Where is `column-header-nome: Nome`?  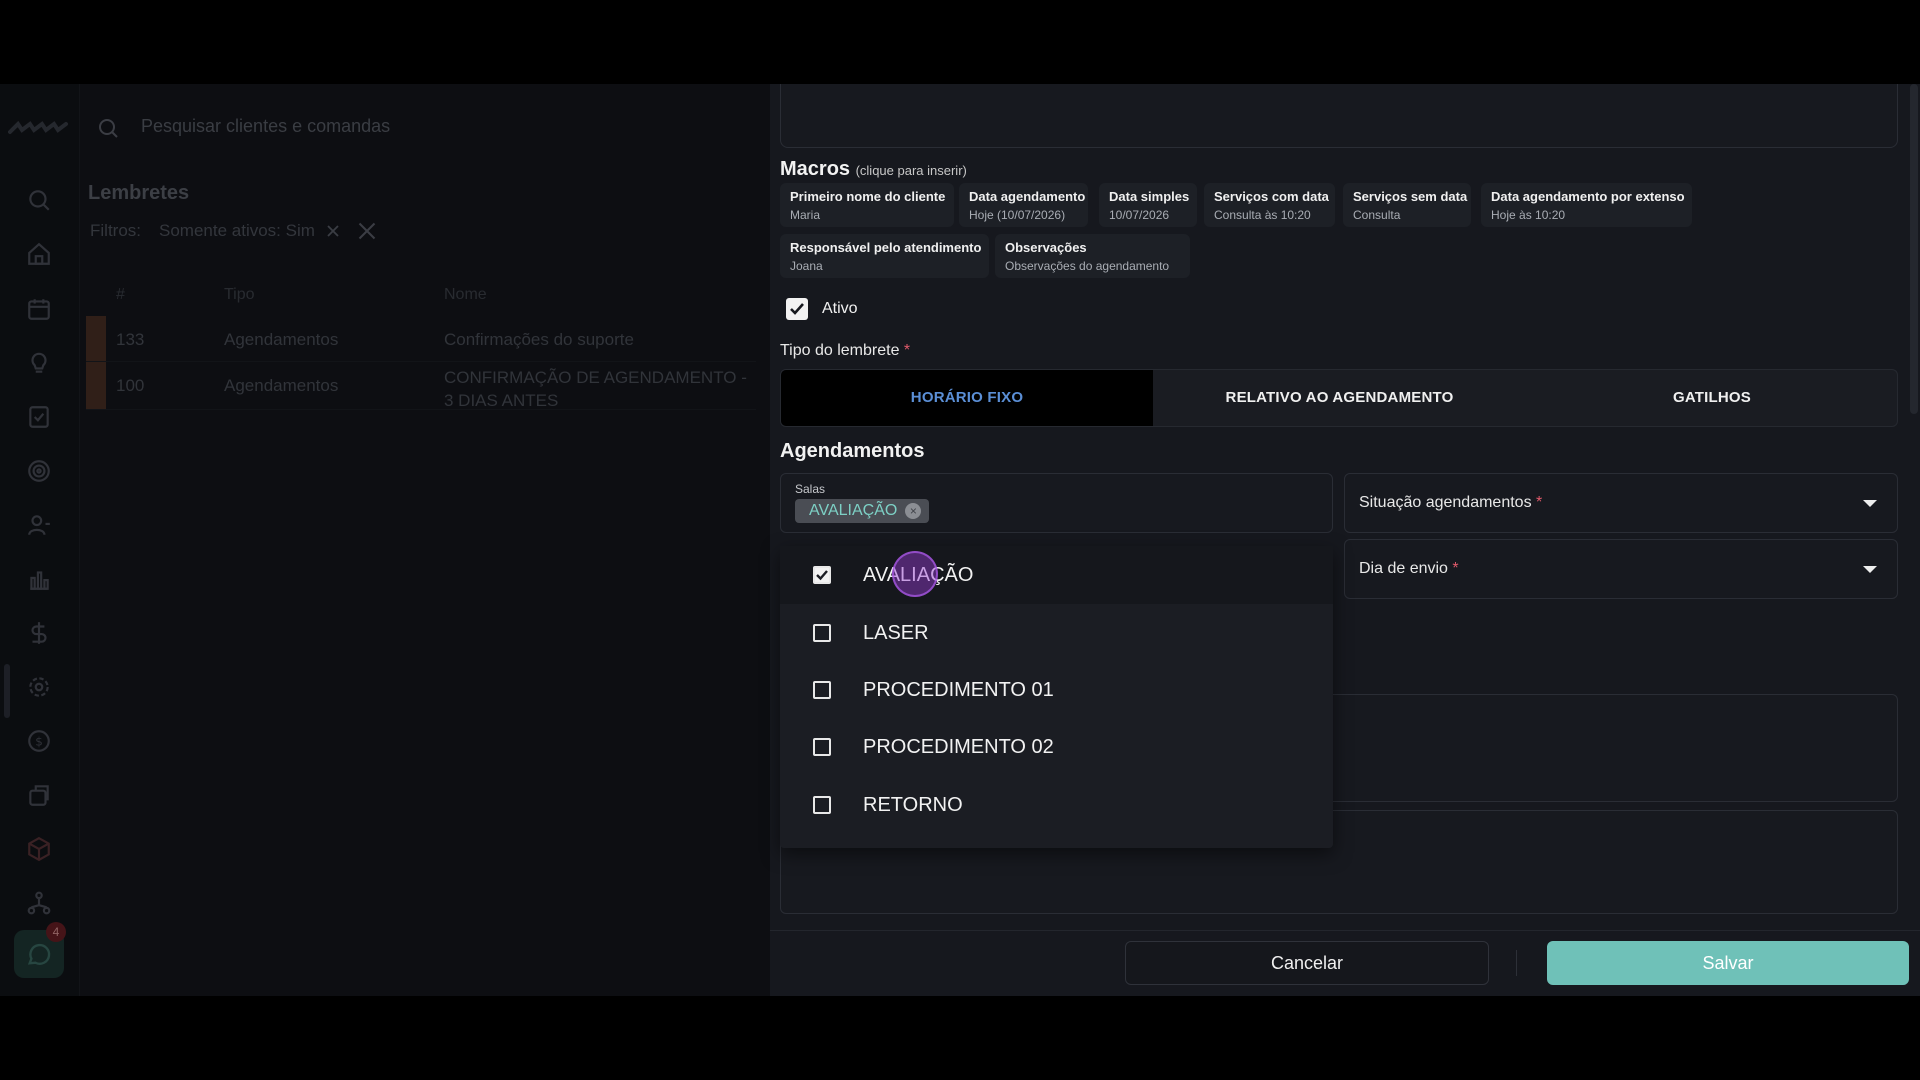 column-header-nome: Nome is located at coordinates (465, 294).